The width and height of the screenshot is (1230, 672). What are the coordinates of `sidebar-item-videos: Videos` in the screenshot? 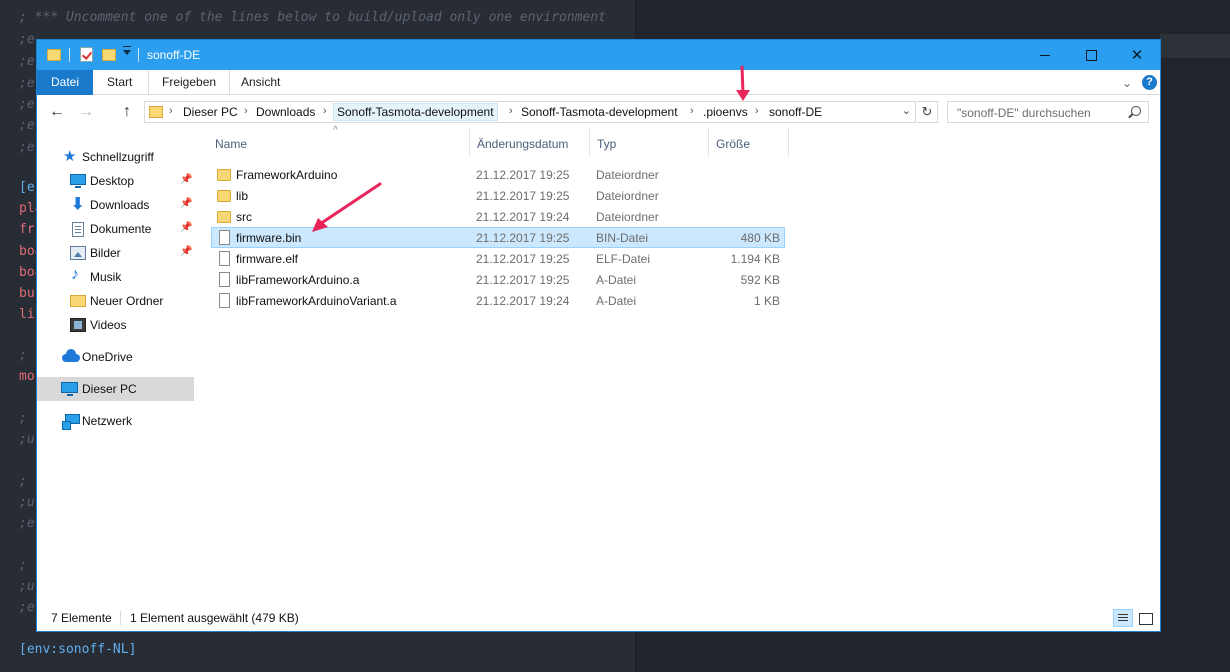 It's located at (115, 325).